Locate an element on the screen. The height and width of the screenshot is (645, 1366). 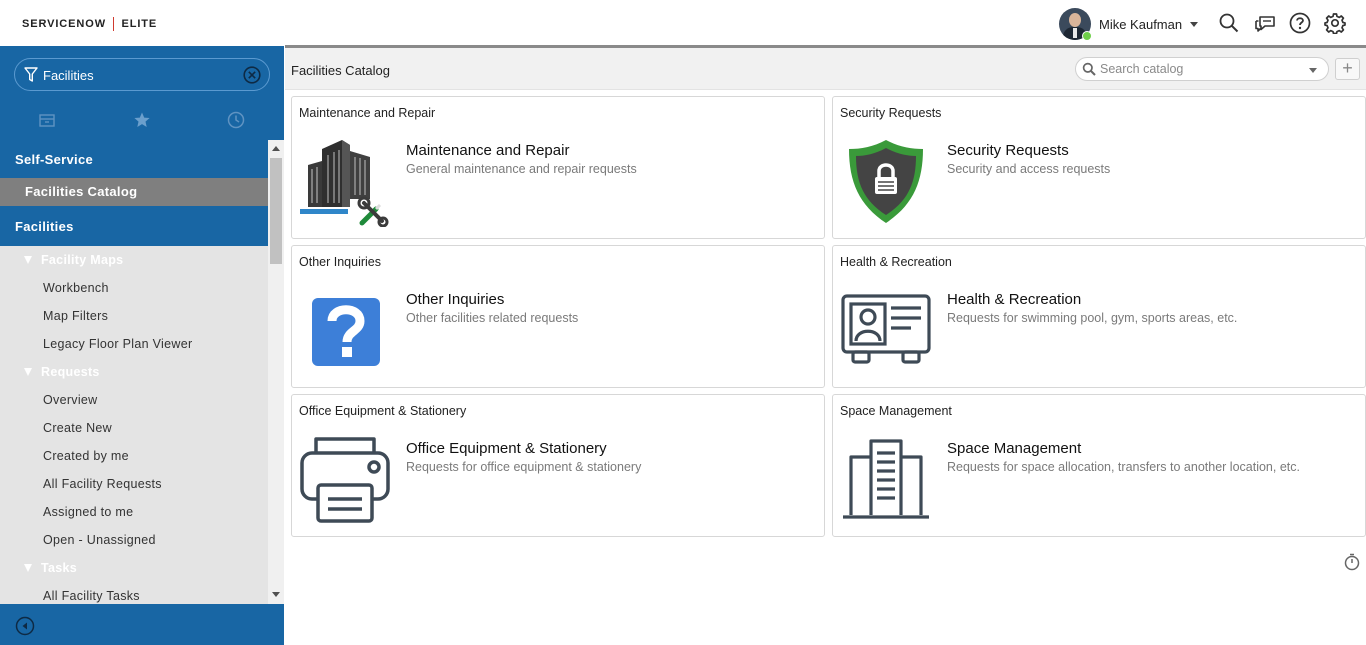
card-title: Security Requests is located at coordinates (1008, 150).